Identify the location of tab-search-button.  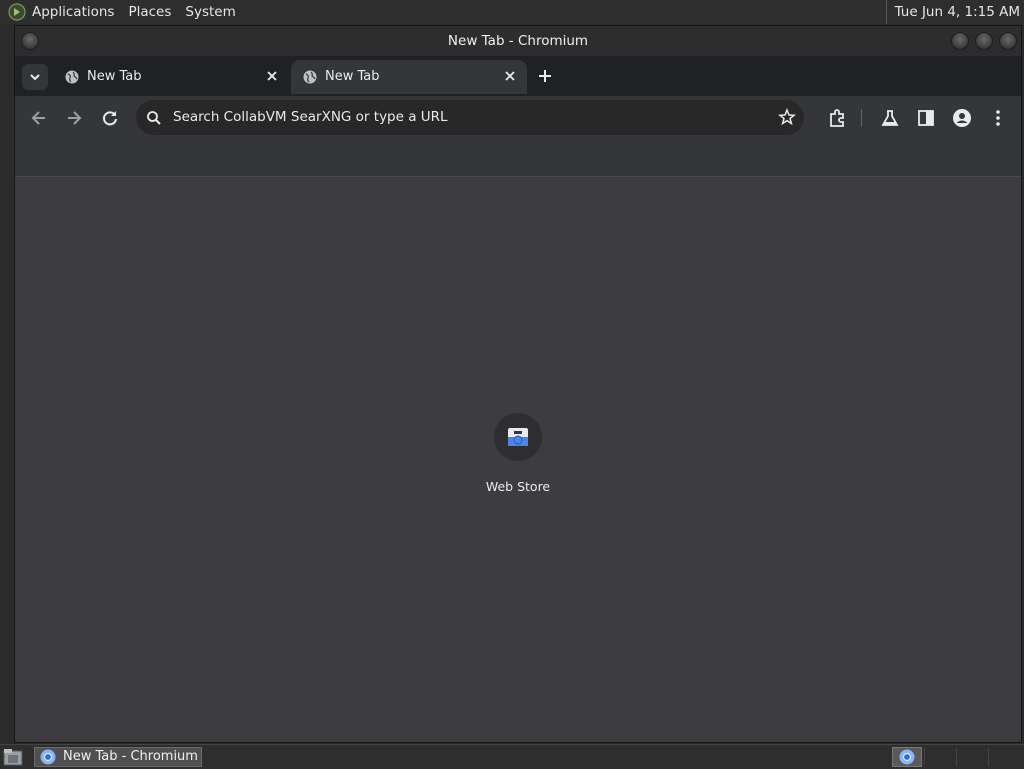
(35, 77).